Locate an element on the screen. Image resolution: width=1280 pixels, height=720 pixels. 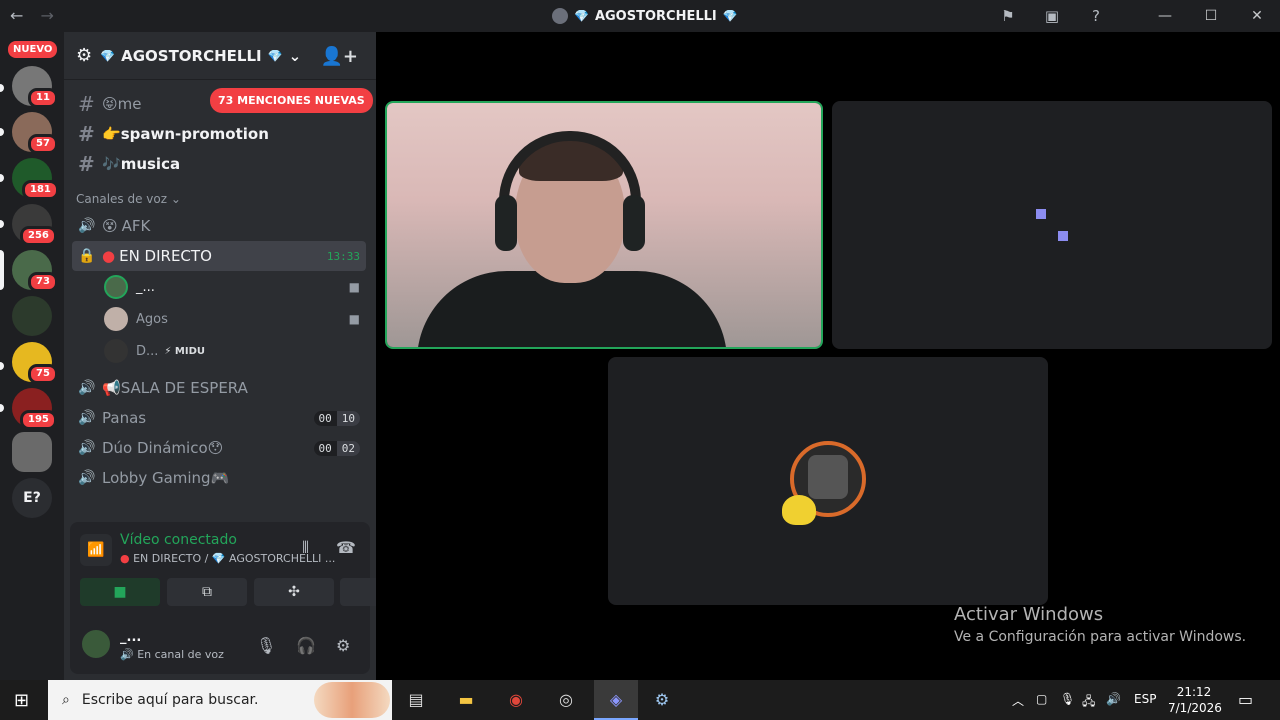
tray-app-icon: ▢ is located at coordinates (1041, 699).